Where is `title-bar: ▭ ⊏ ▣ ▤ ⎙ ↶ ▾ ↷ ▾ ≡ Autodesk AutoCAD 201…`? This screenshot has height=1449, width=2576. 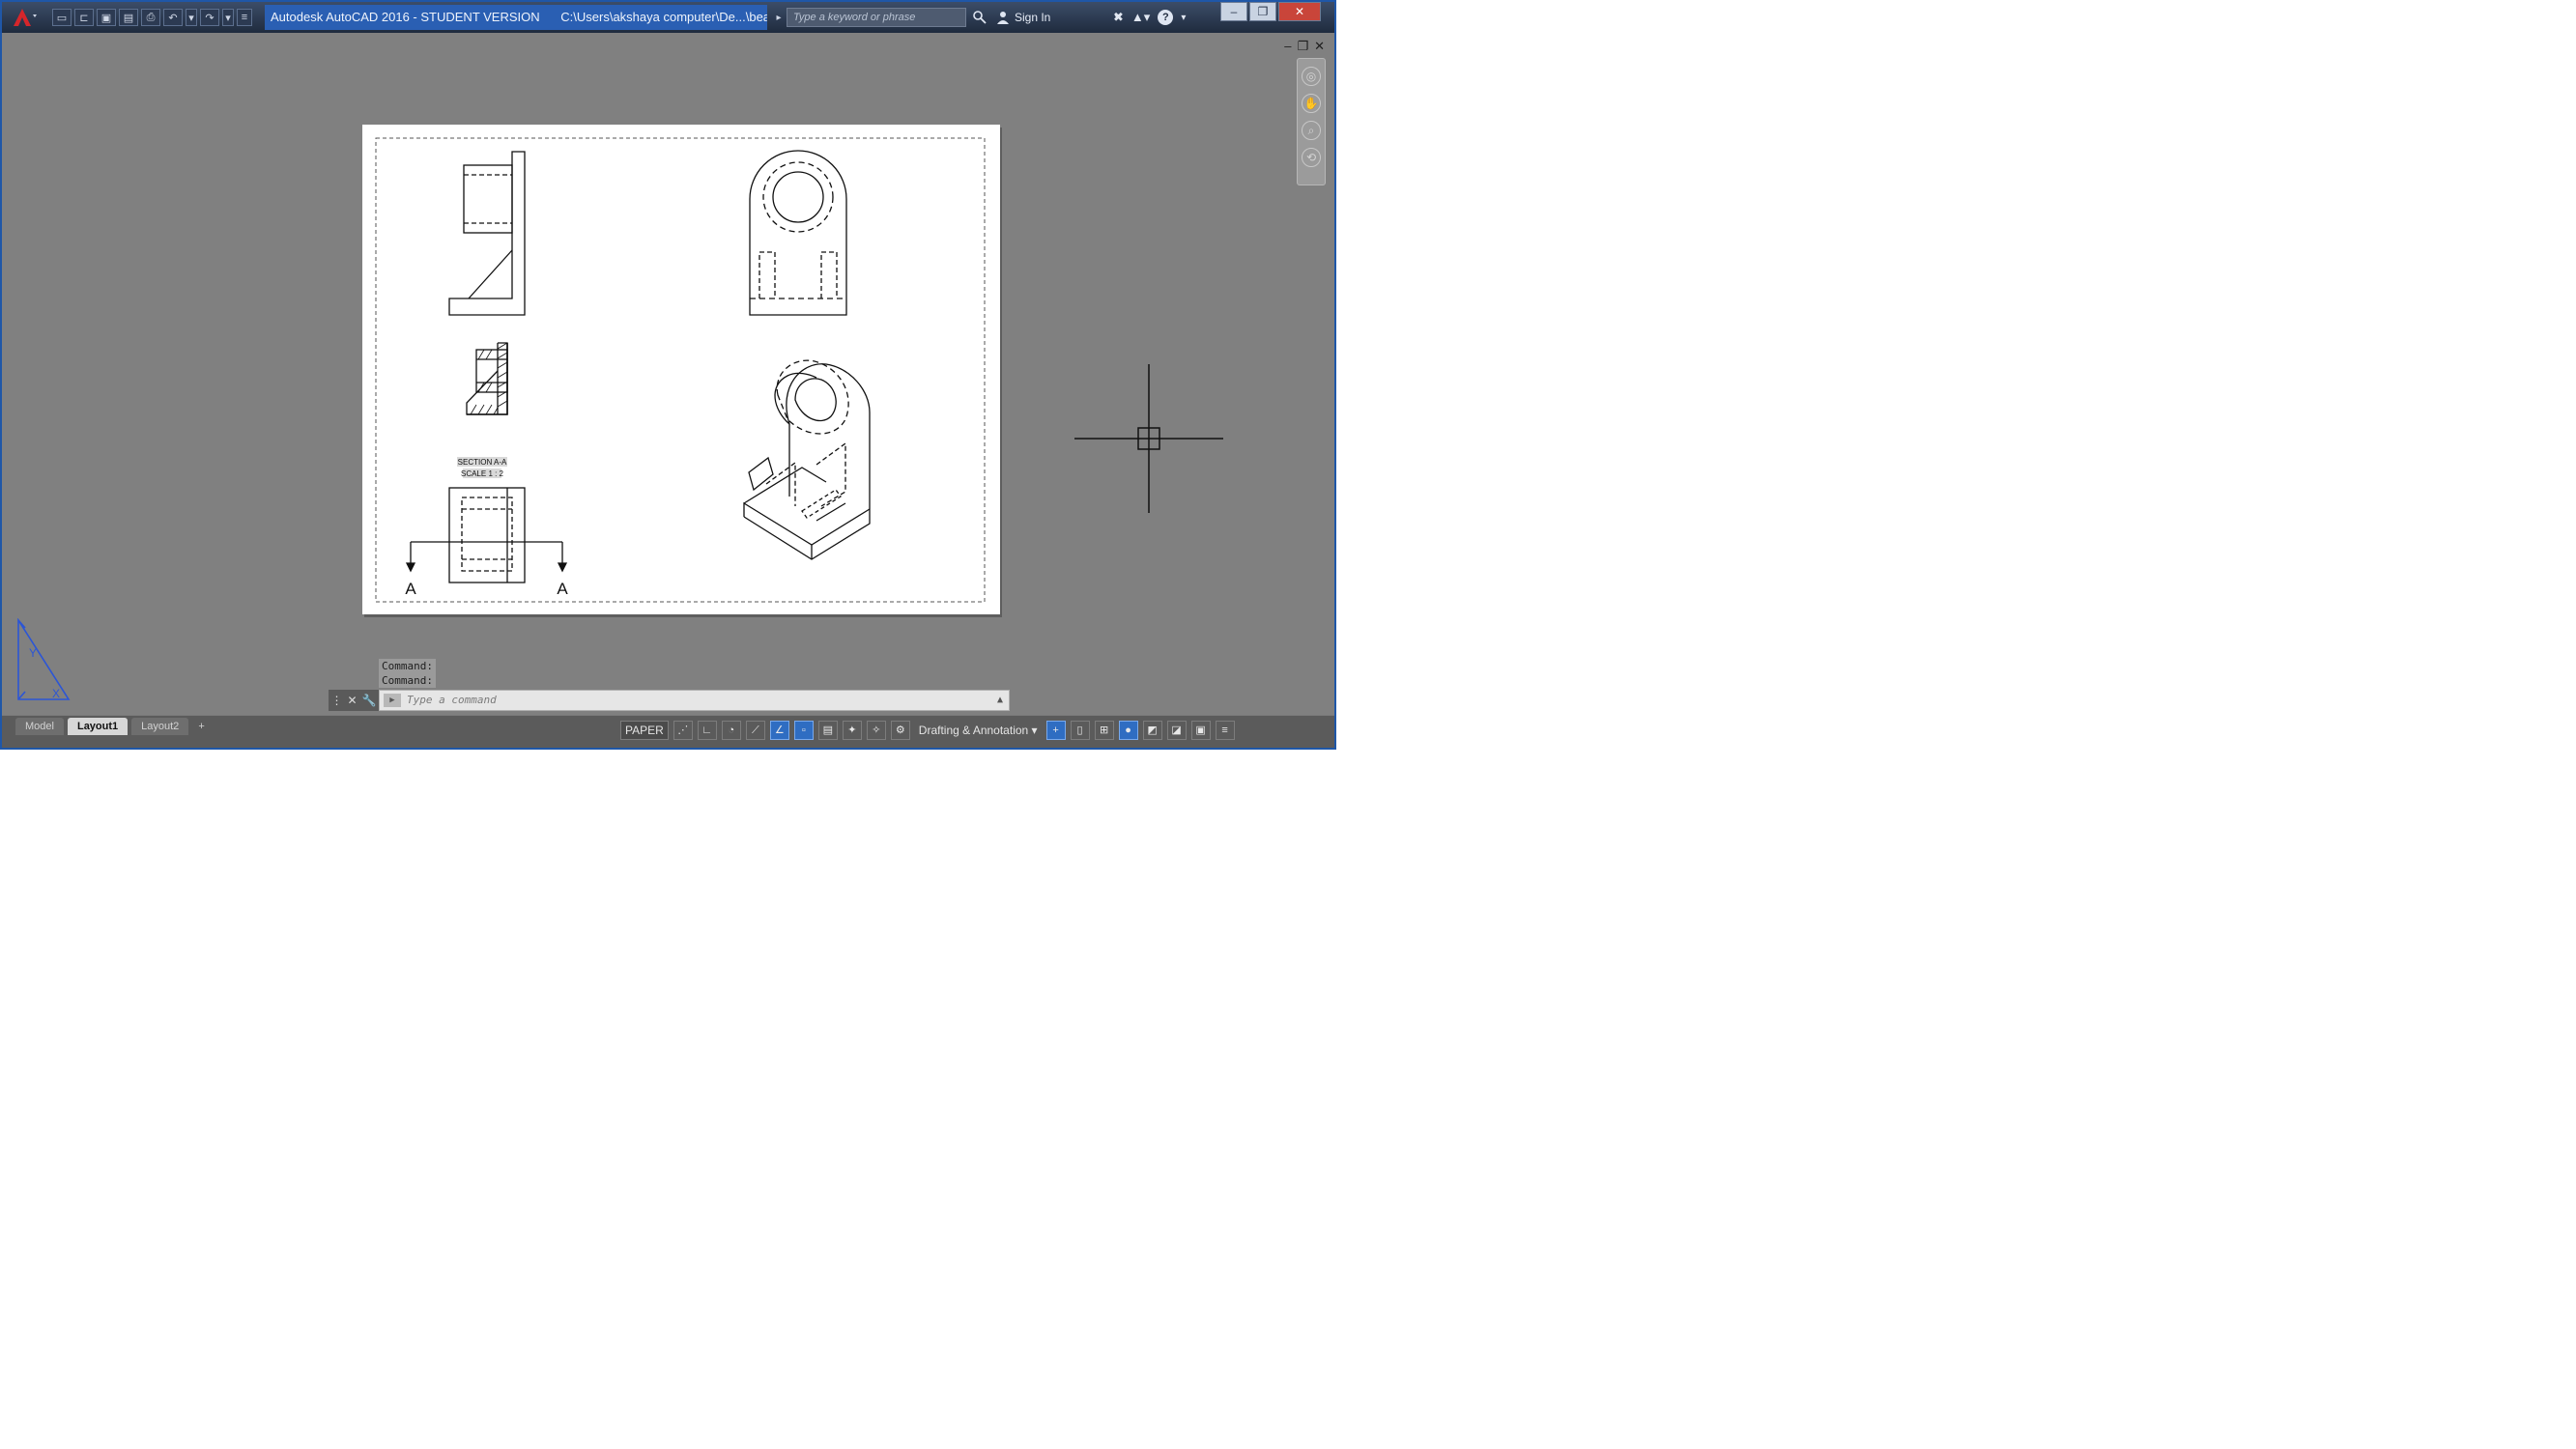
title-bar: ▭ ⊏ ▣ ▤ ⎙ ↶ ▾ ↷ ▾ ≡ Autodesk AutoCAD 201… is located at coordinates (668, 17).